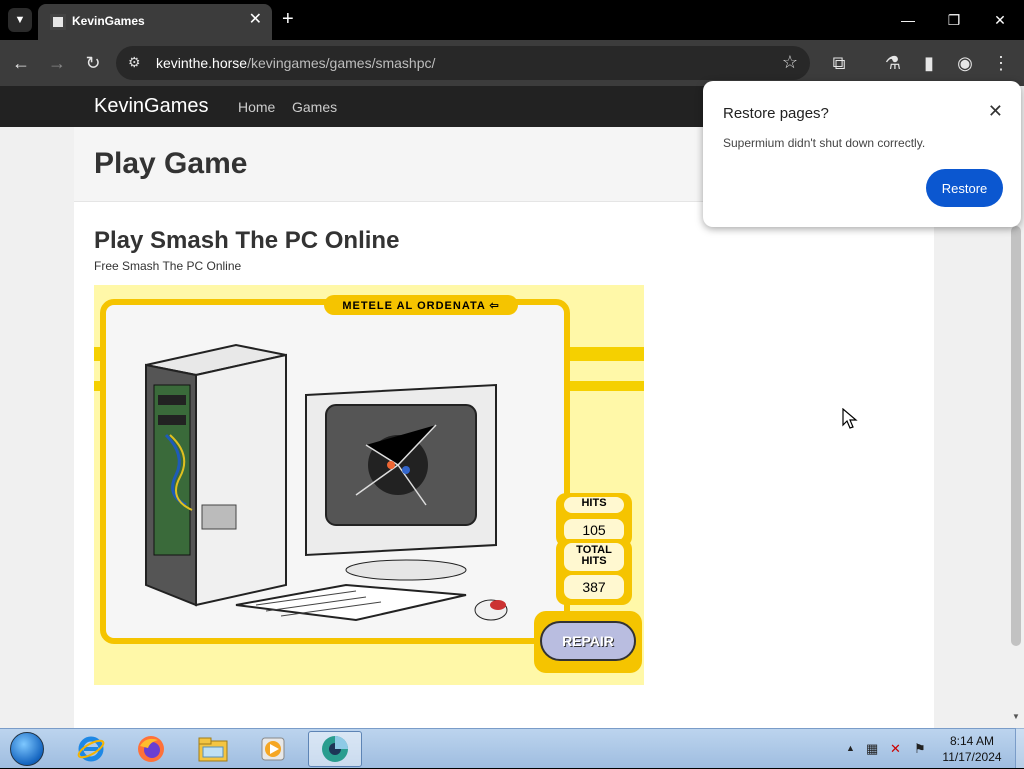  I want to click on taskbar-app-supermium, so click(335, 749).